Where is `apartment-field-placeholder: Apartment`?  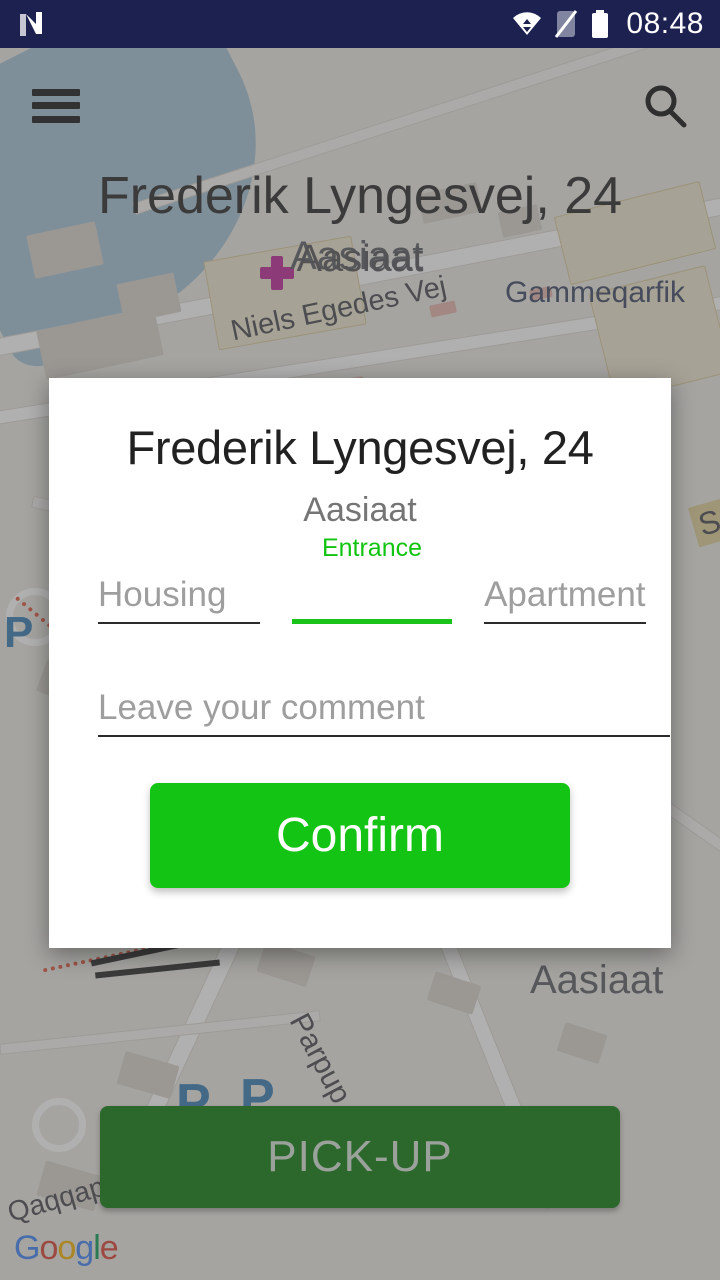 apartment-field-placeholder: Apartment is located at coordinates (565, 594).